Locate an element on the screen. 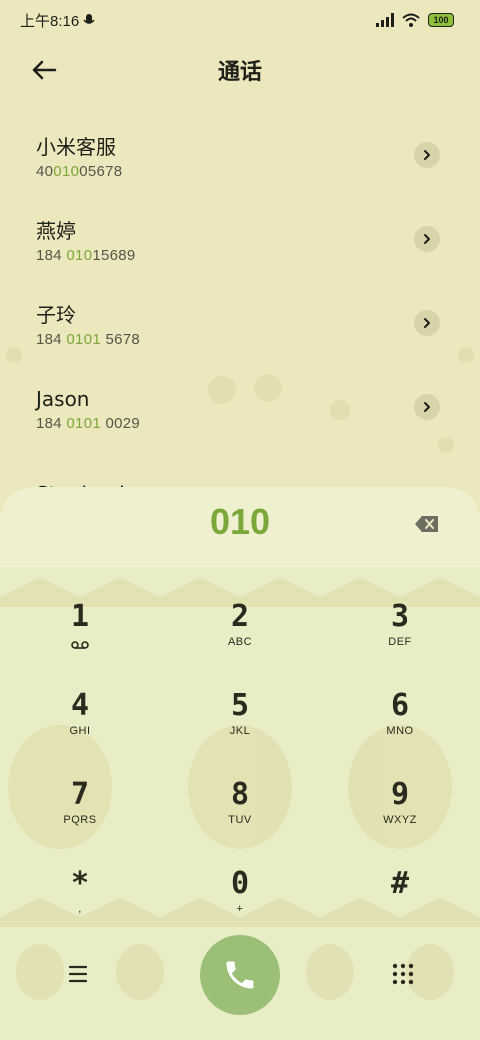  dialpad-grid-icon is located at coordinates (403, 974).